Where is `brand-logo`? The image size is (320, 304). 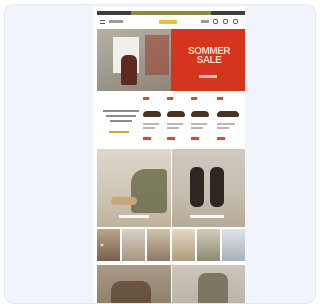
brand-logo is located at coordinates (168, 22).